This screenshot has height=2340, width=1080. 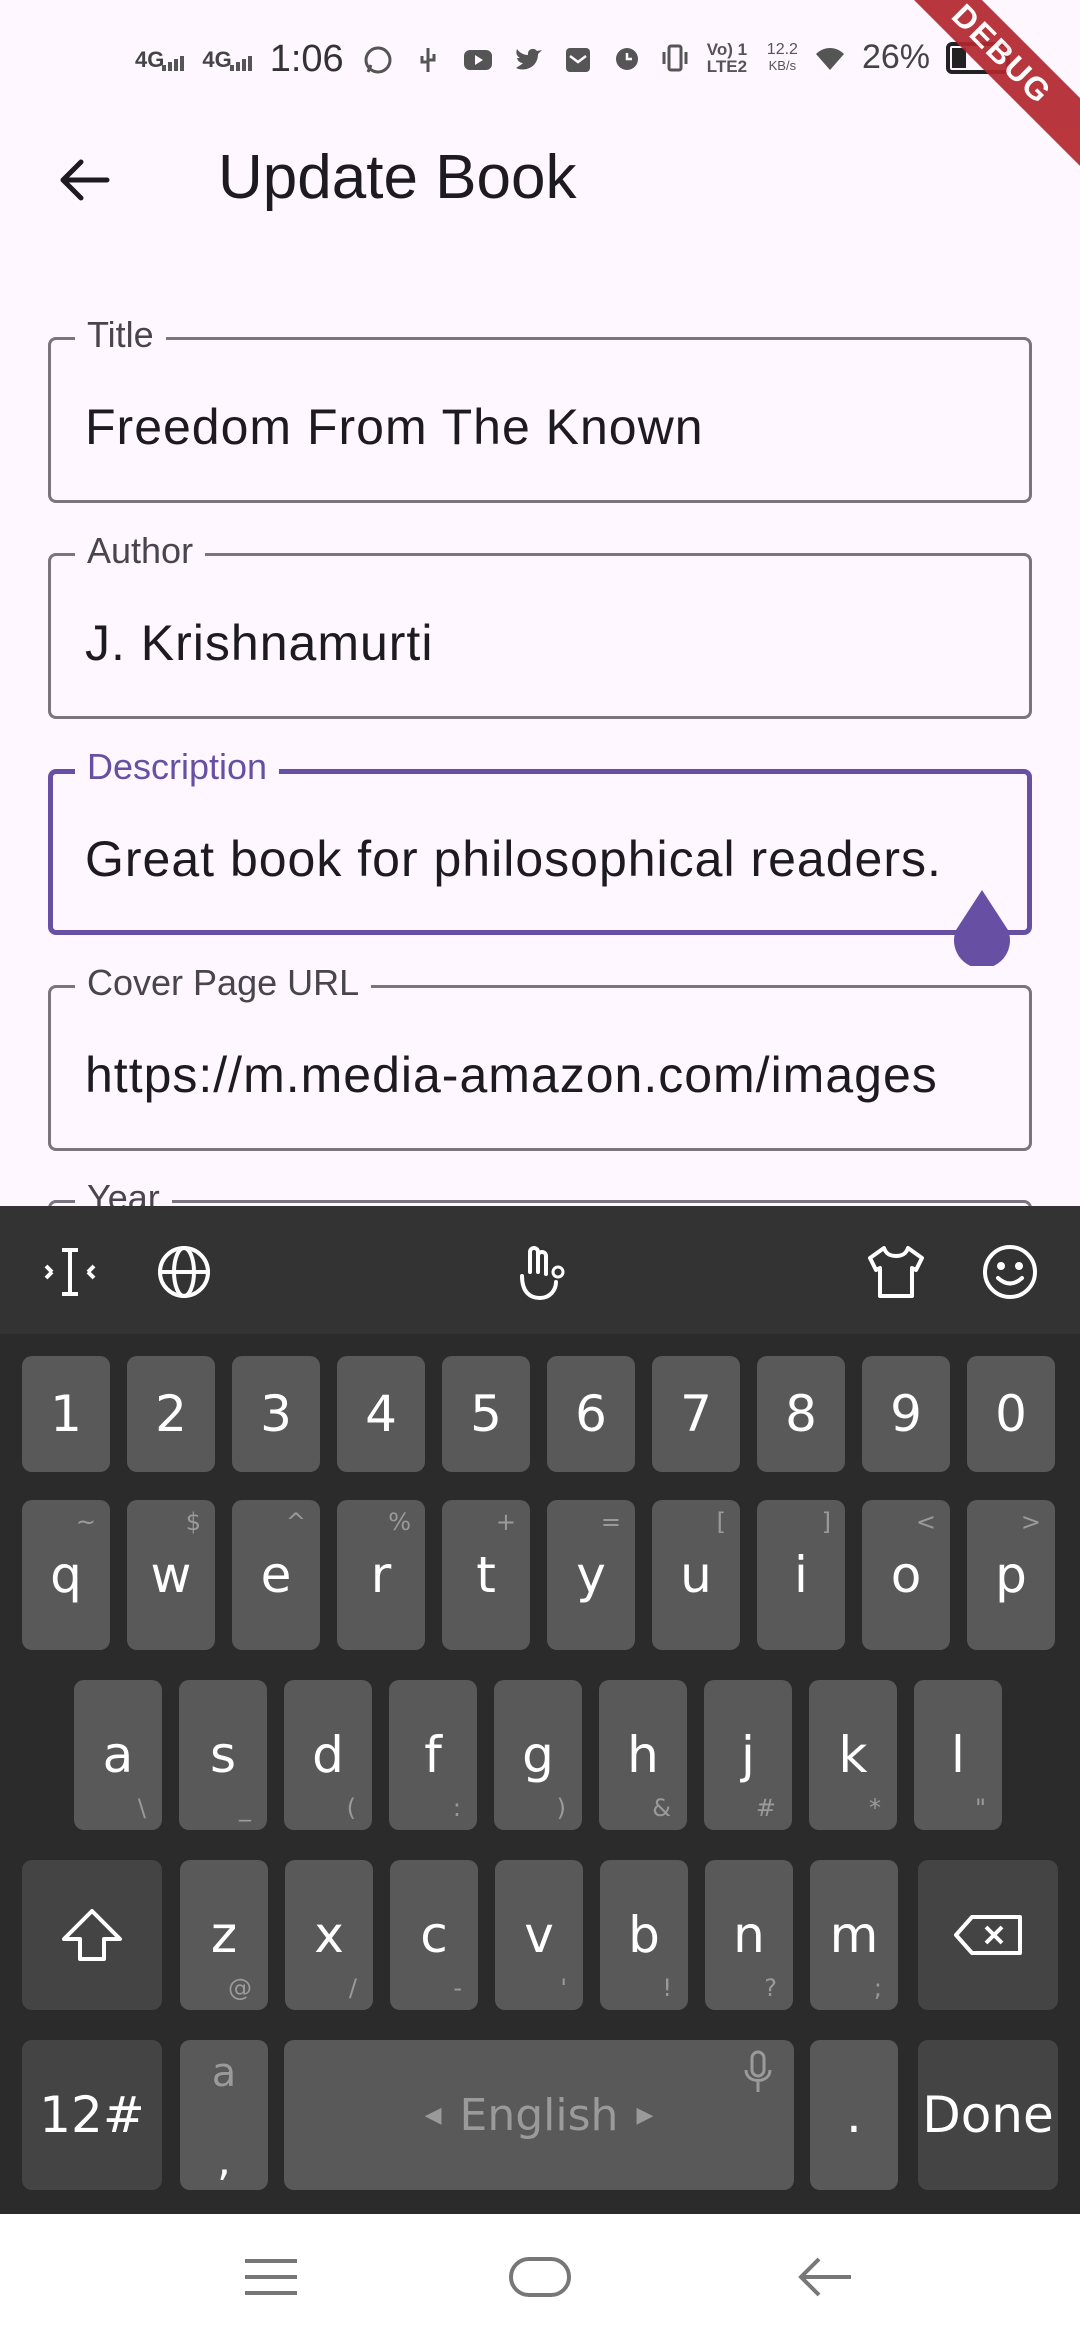 What do you see at coordinates (140, 551) in the screenshot?
I see `author-label: Author` at bounding box center [140, 551].